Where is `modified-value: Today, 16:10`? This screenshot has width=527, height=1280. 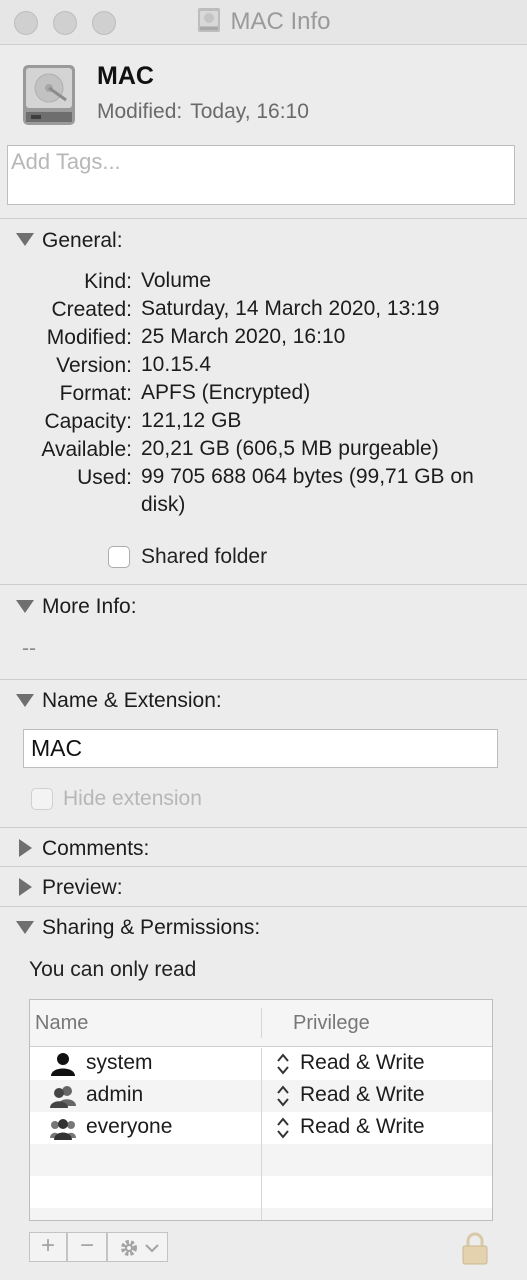
modified-value: Today, 16:10 is located at coordinates (249, 111).